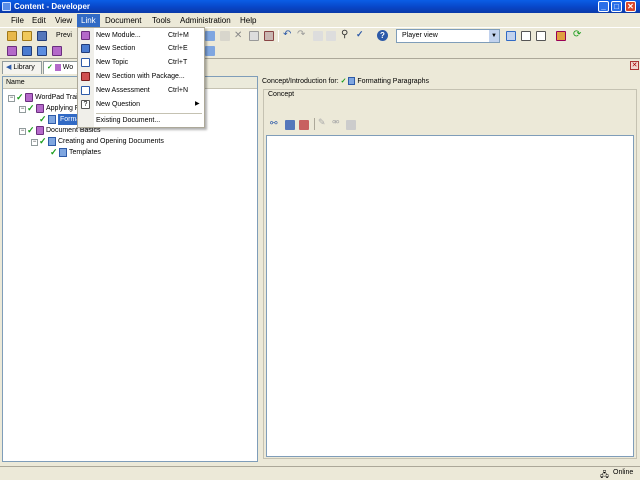 The height and width of the screenshot is (480, 640). Describe the element at coordinates (68, 67) in the screenshot. I see `tab-wordpad-label: Wo` at that location.